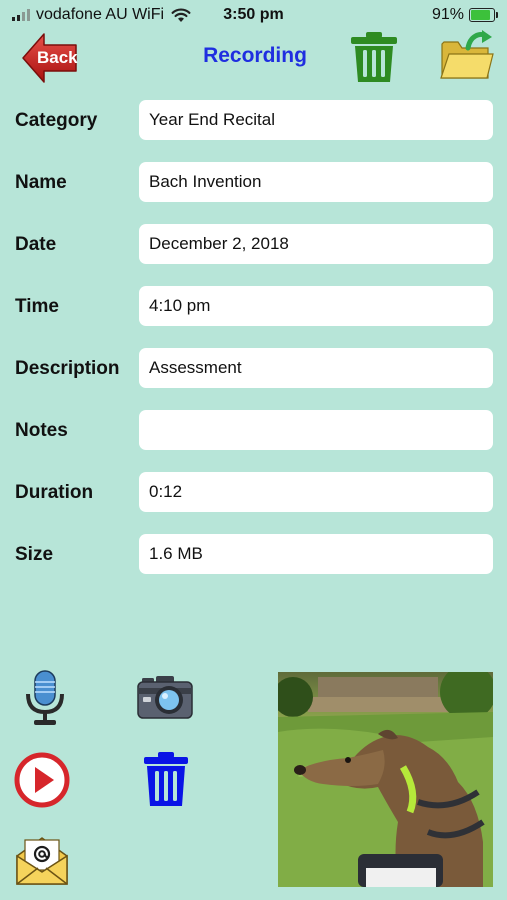 The image size is (507, 900). Describe the element at coordinates (447, 14) in the screenshot. I see `battery-percent: 91%` at that location.